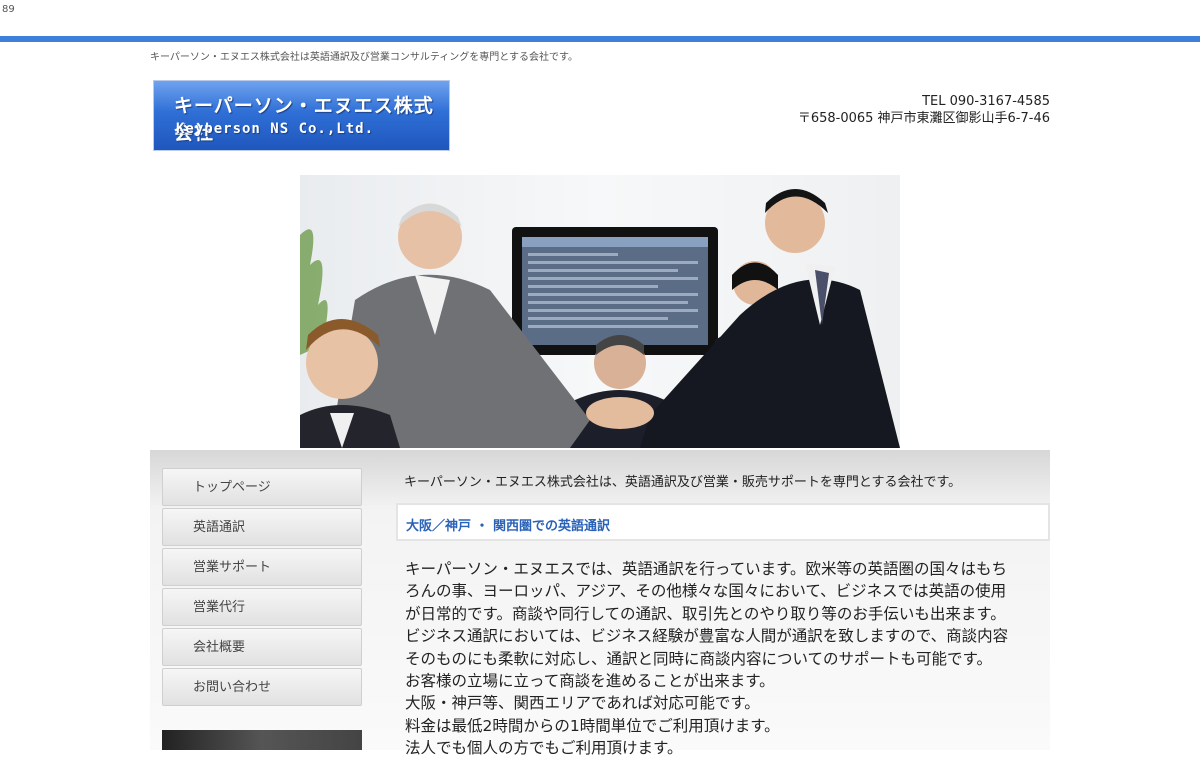  What do you see at coordinates (600, 39) in the screenshot?
I see `top-accent-bar` at bounding box center [600, 39].